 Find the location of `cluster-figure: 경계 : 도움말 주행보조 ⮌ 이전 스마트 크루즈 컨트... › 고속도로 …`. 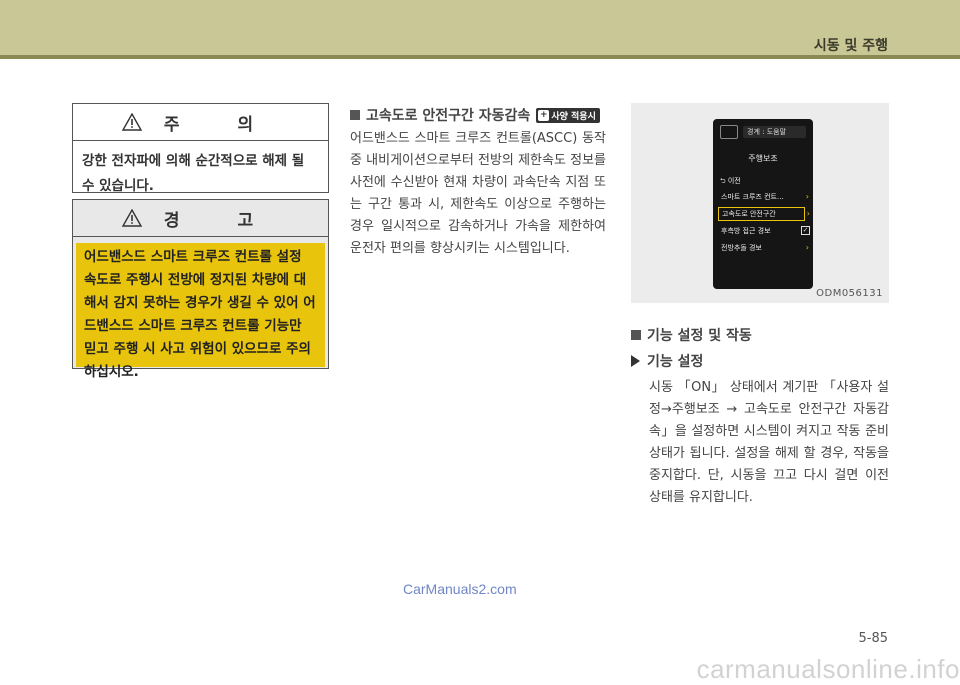

cluster-figure: 경계 : 도움말 주행보조 ⮌ 이전 스마트 크루즈 컨트... › 고속도로 … is located at coordinates (760, 203).